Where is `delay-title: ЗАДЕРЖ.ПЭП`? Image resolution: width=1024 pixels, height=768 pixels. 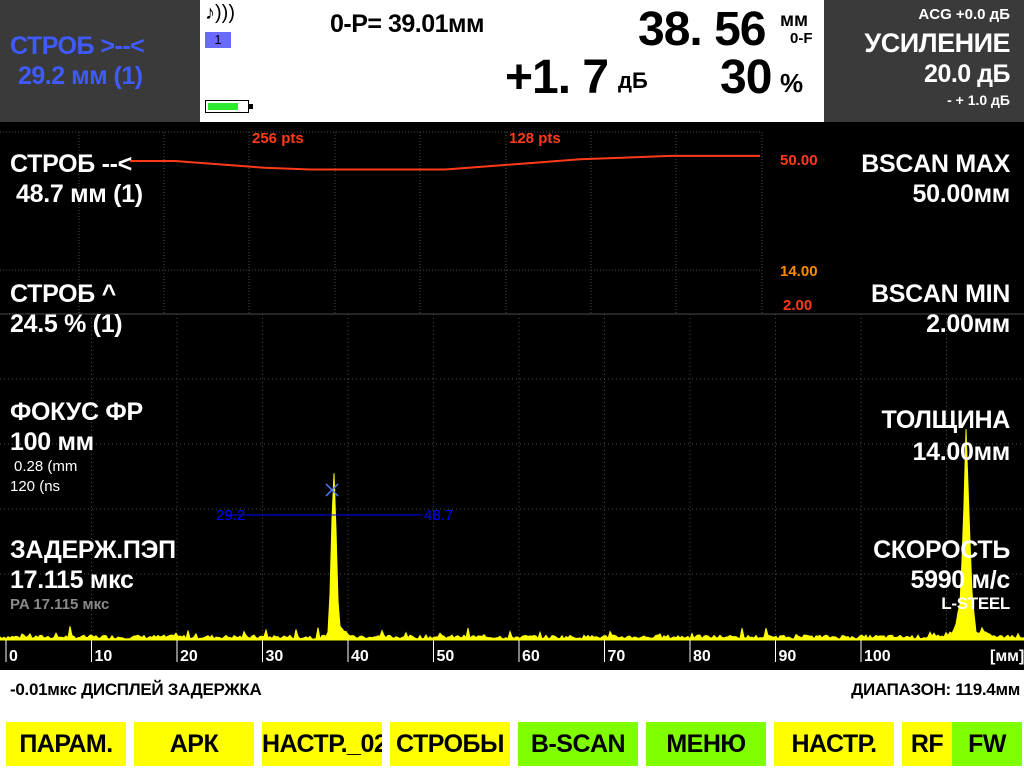
delay-title: ЗАДЕРЖ.ПЭП is located at coordinates (93, 550).